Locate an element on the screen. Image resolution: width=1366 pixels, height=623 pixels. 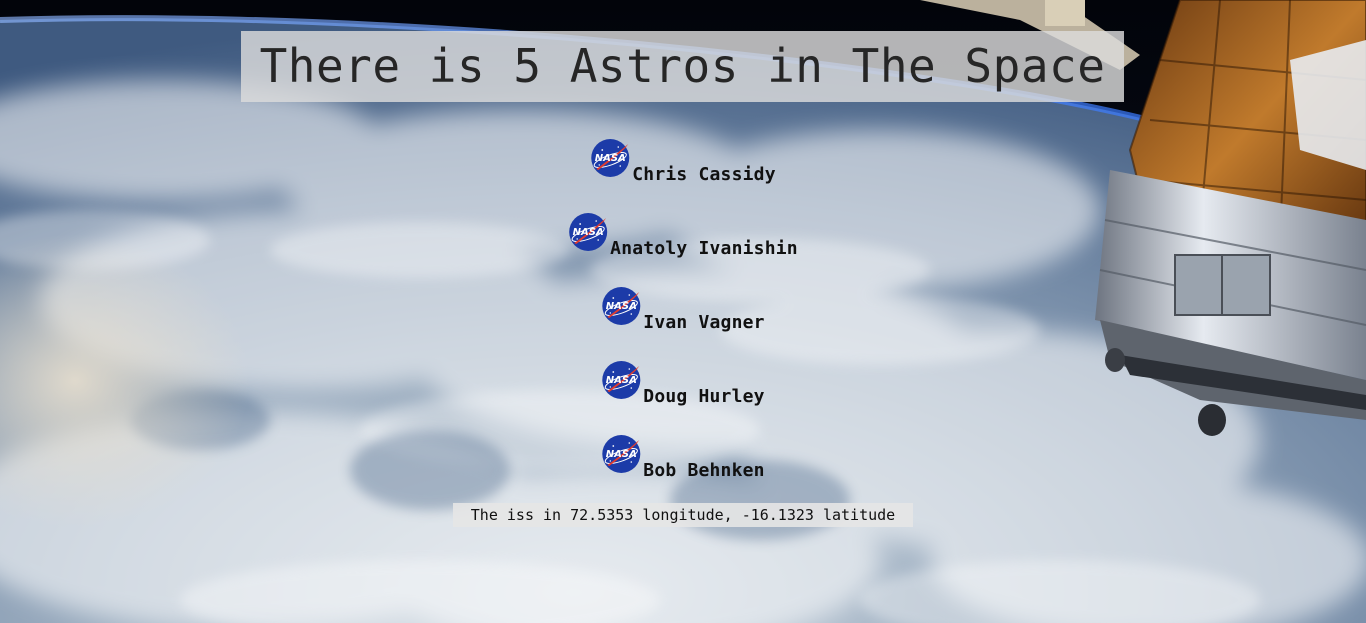
astronaut-item: NASA Ivan Vagner is located at coordinates (683, 323).